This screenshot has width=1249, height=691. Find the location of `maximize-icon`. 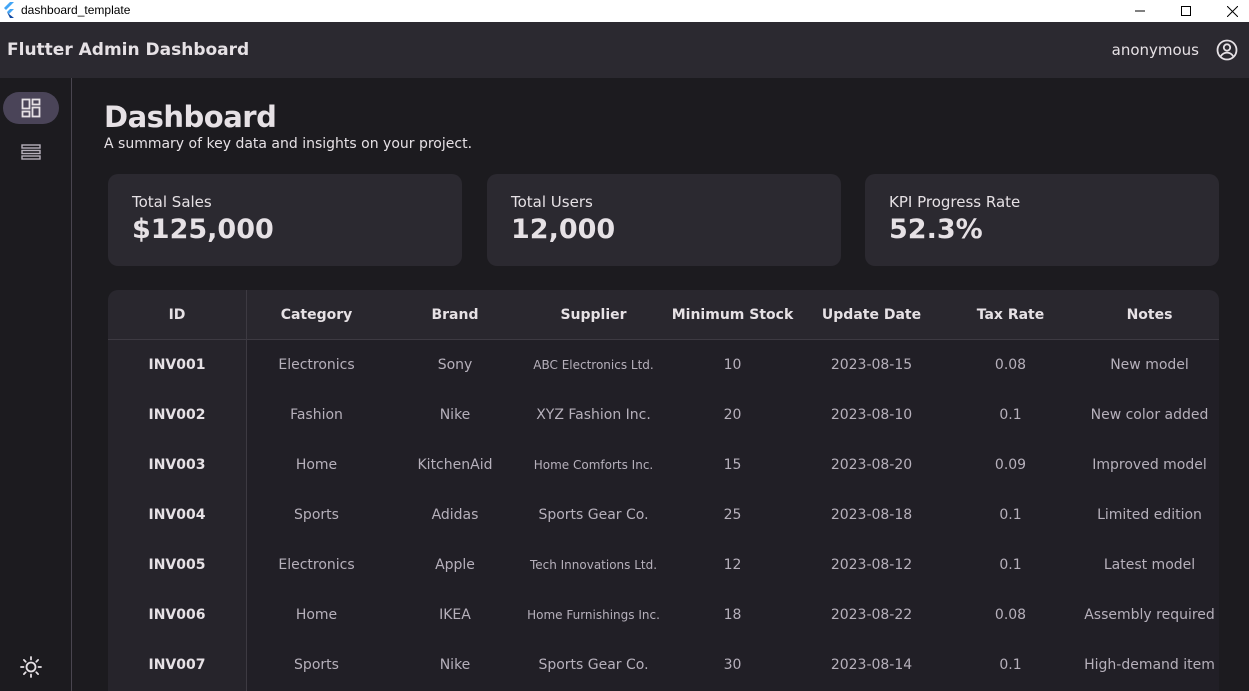

maximize-icon is located at coordinates (1186, 11).